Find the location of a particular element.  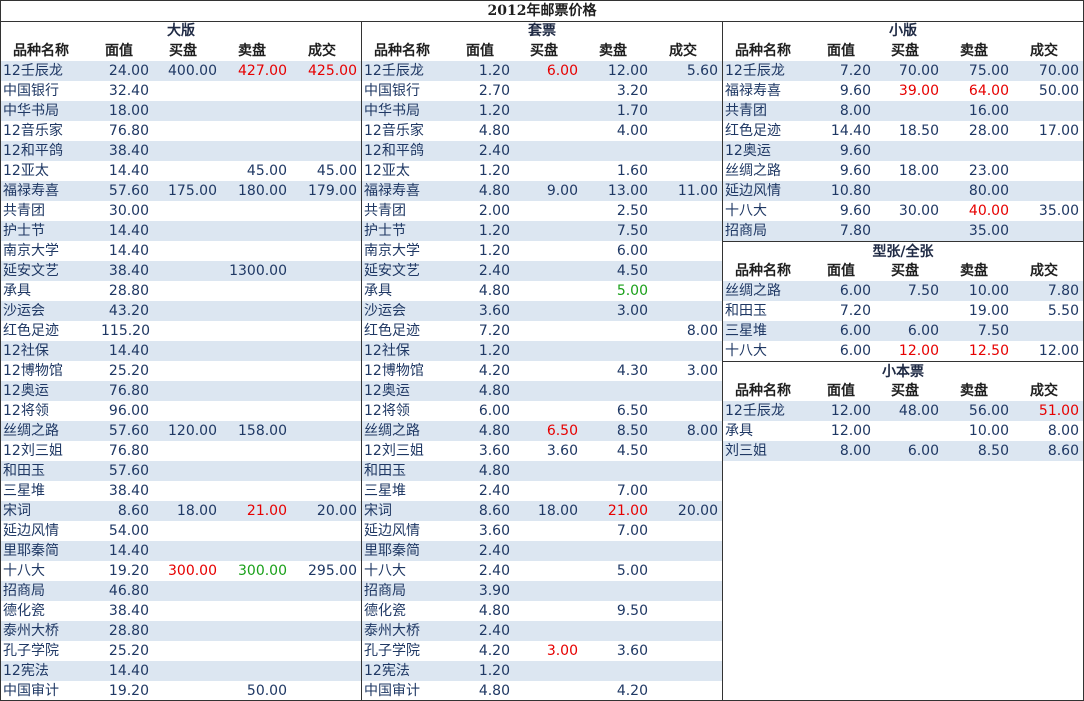

cell-deal: 8.00 is located at coordinates (1063, 431).